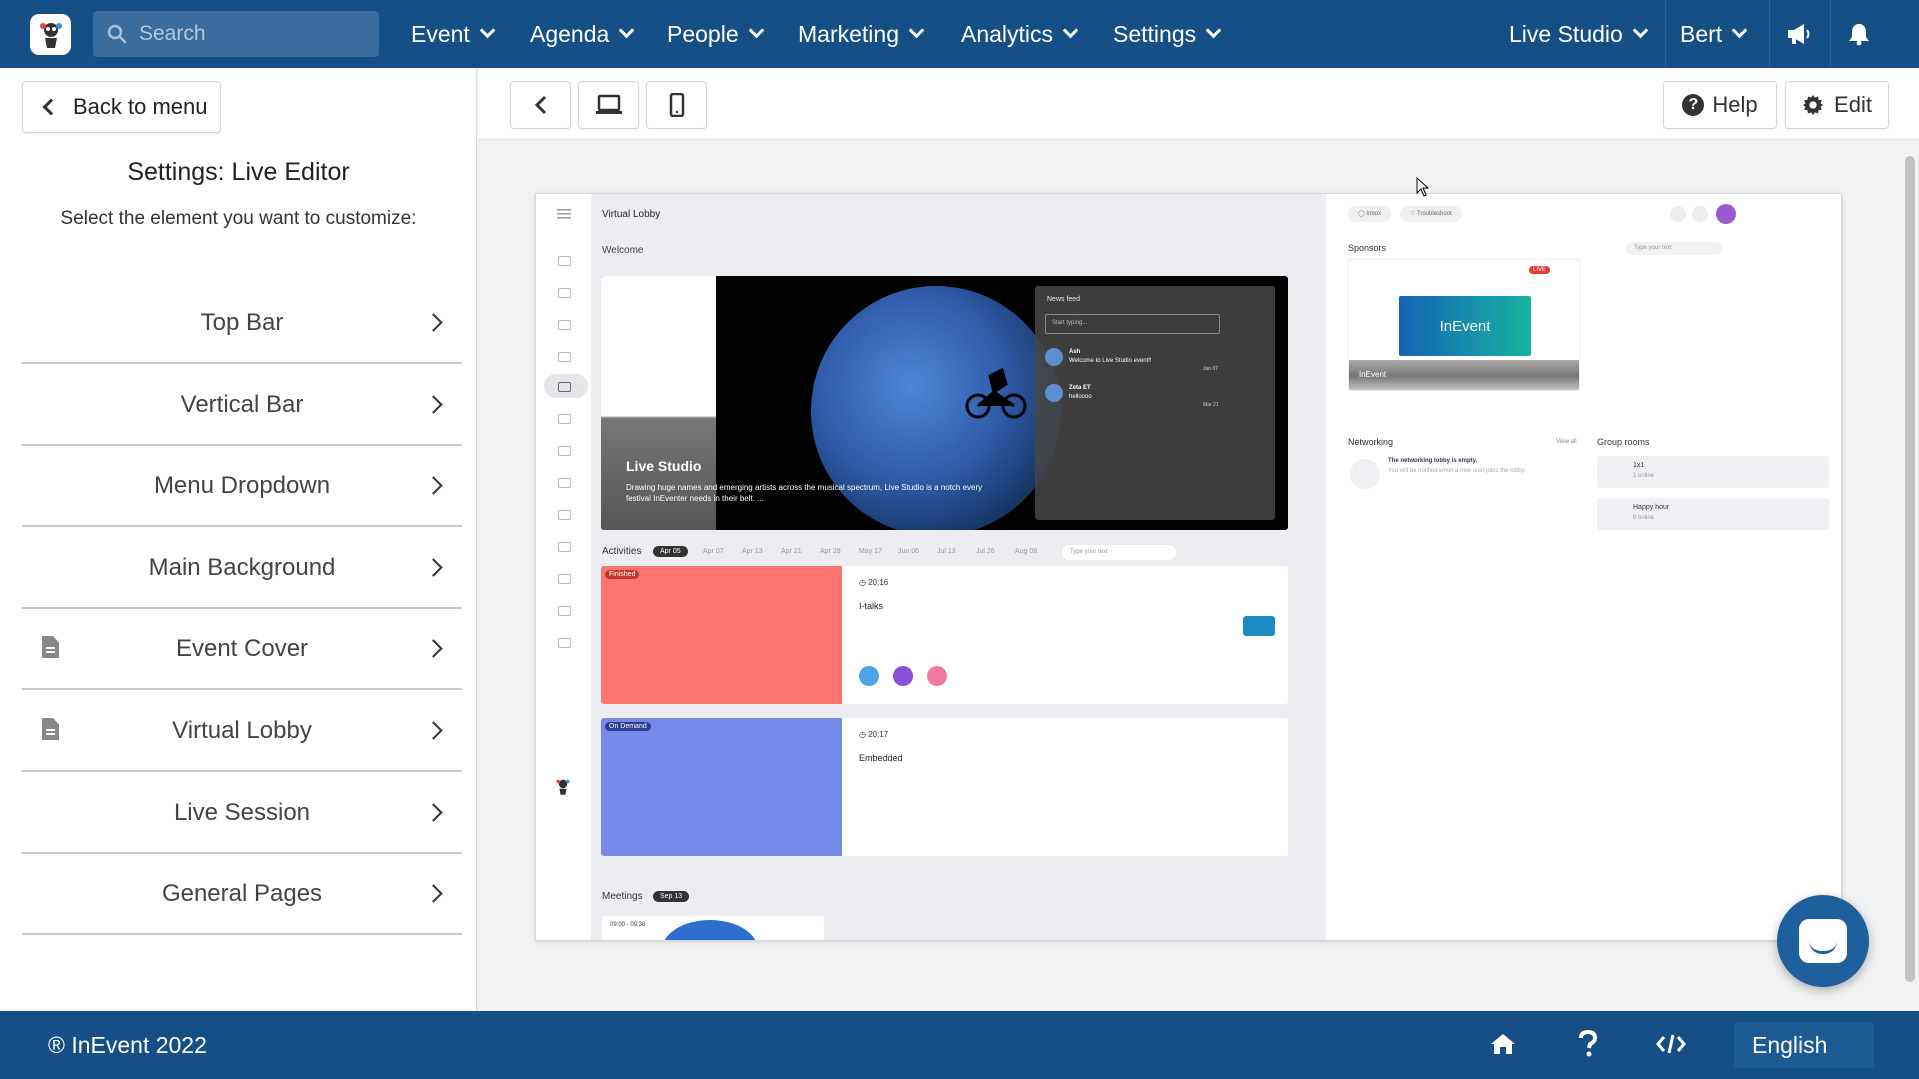  Describe the element at coordinates (564, 325) in the screenshot. I see `ticket-icon` at that location.